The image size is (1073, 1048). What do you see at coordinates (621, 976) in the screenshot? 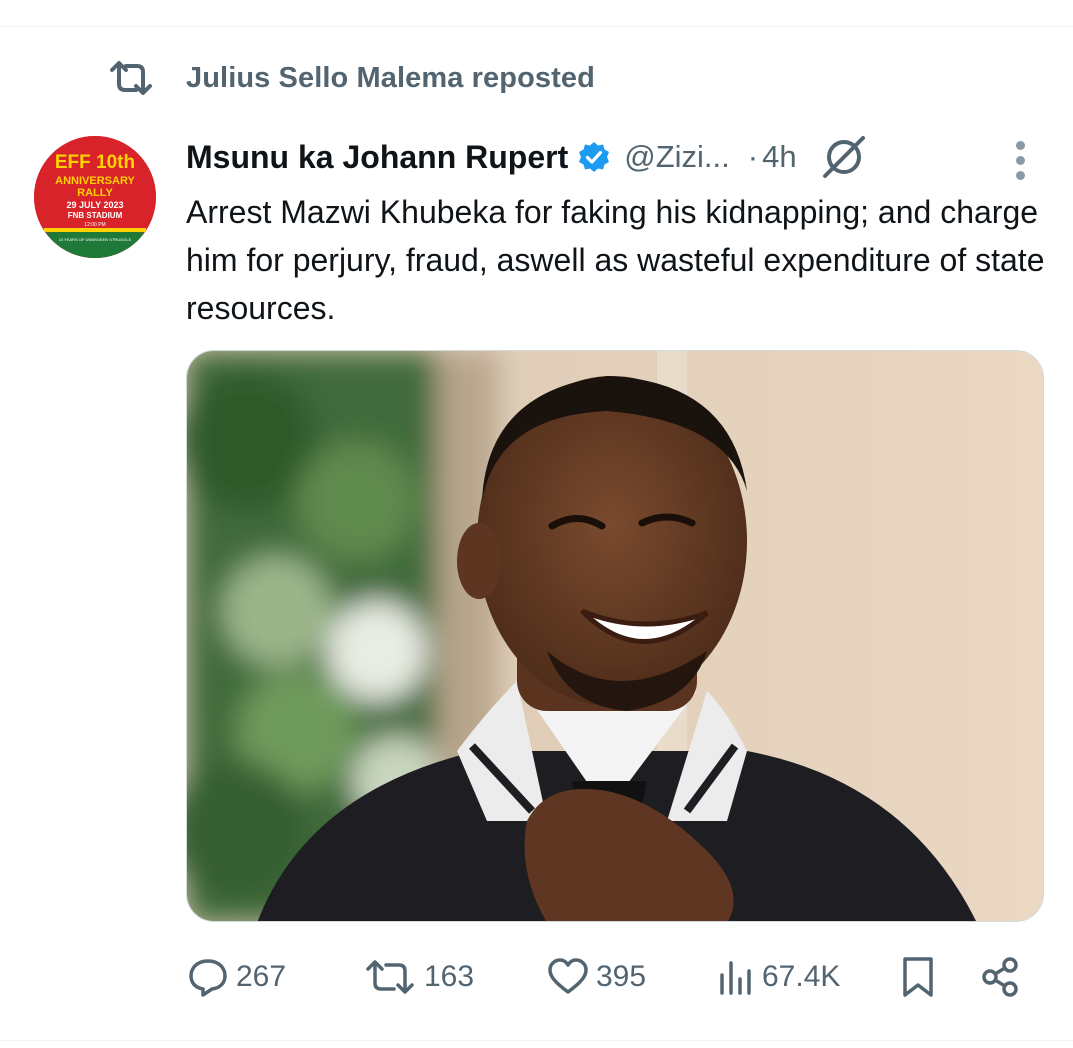
I see `like-count: 395` at bounding box center [621, 976].